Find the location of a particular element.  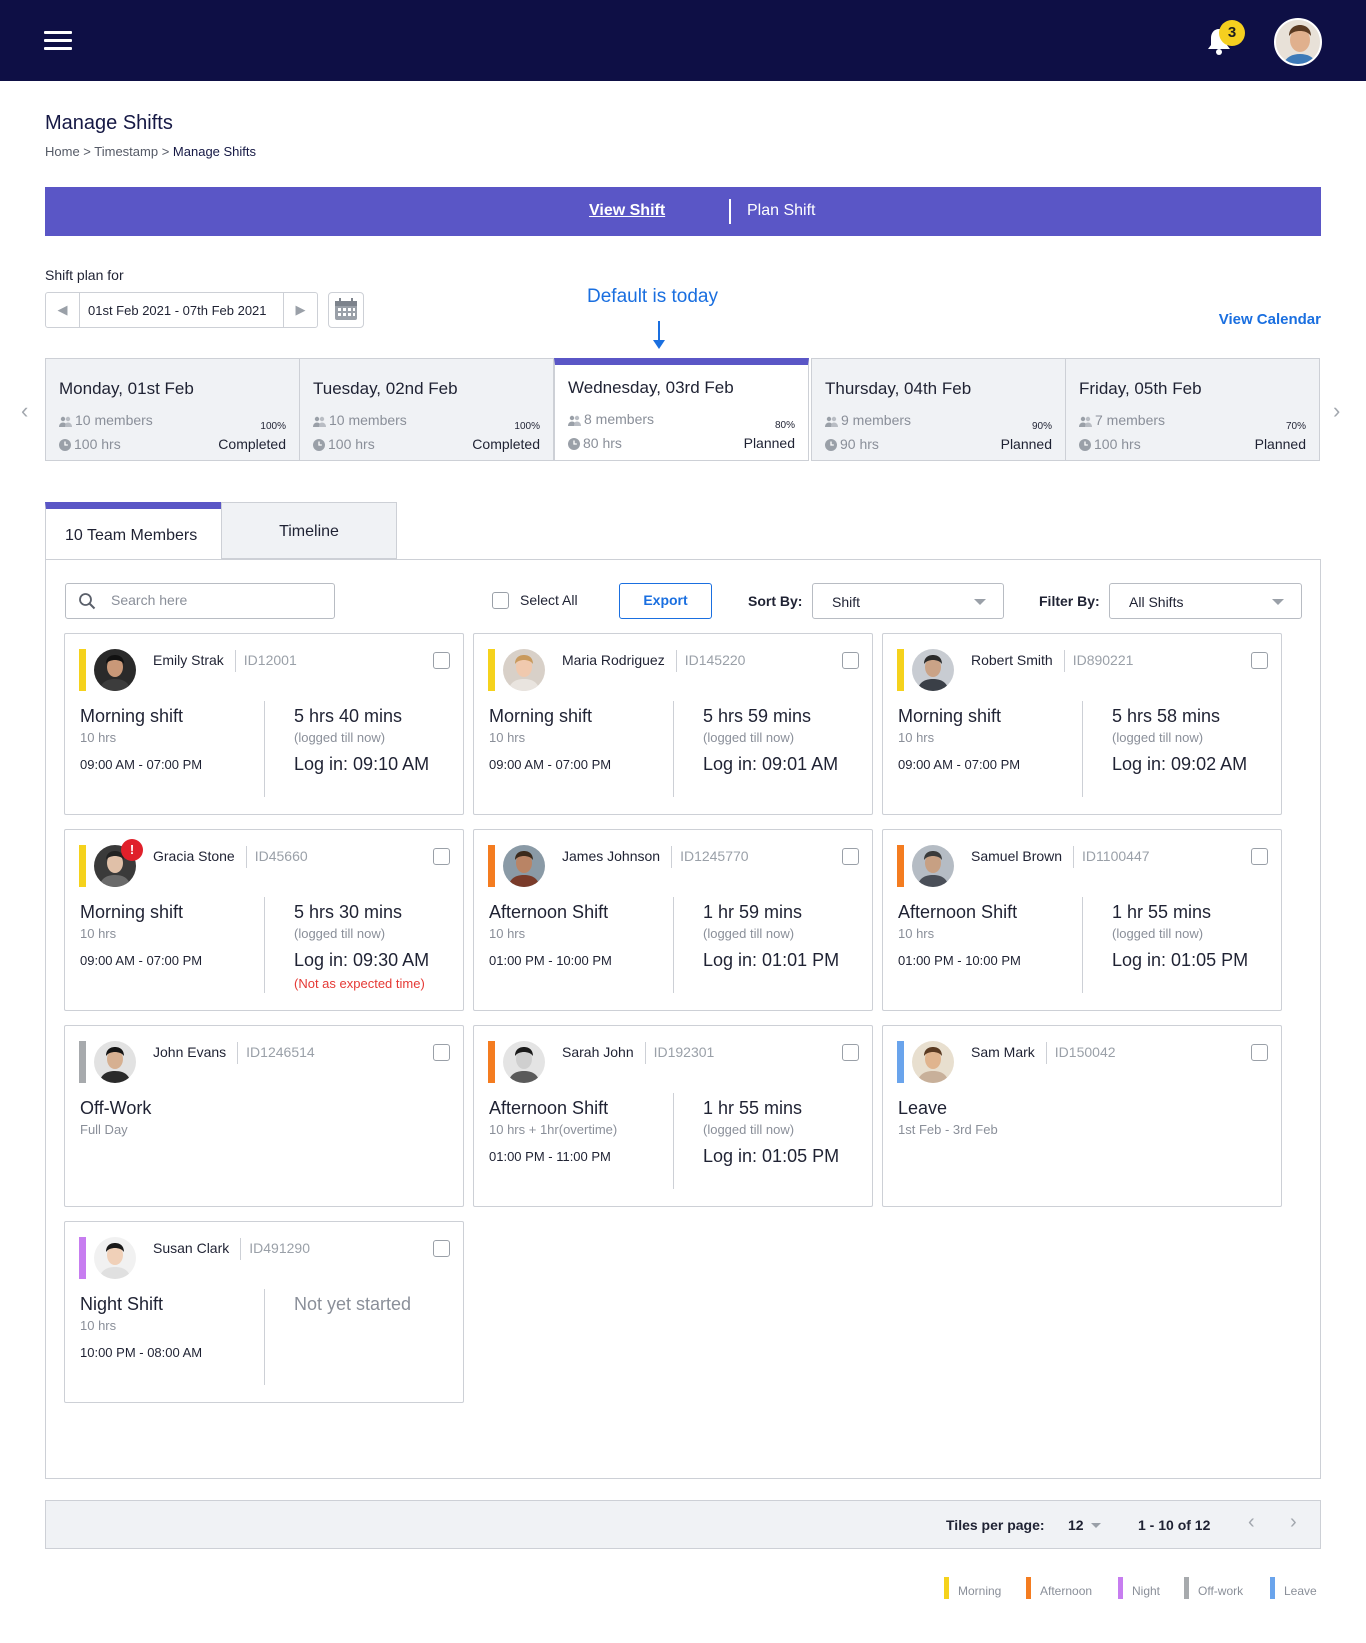

legend-label: Leave is located at coordinates (1300, 1591).